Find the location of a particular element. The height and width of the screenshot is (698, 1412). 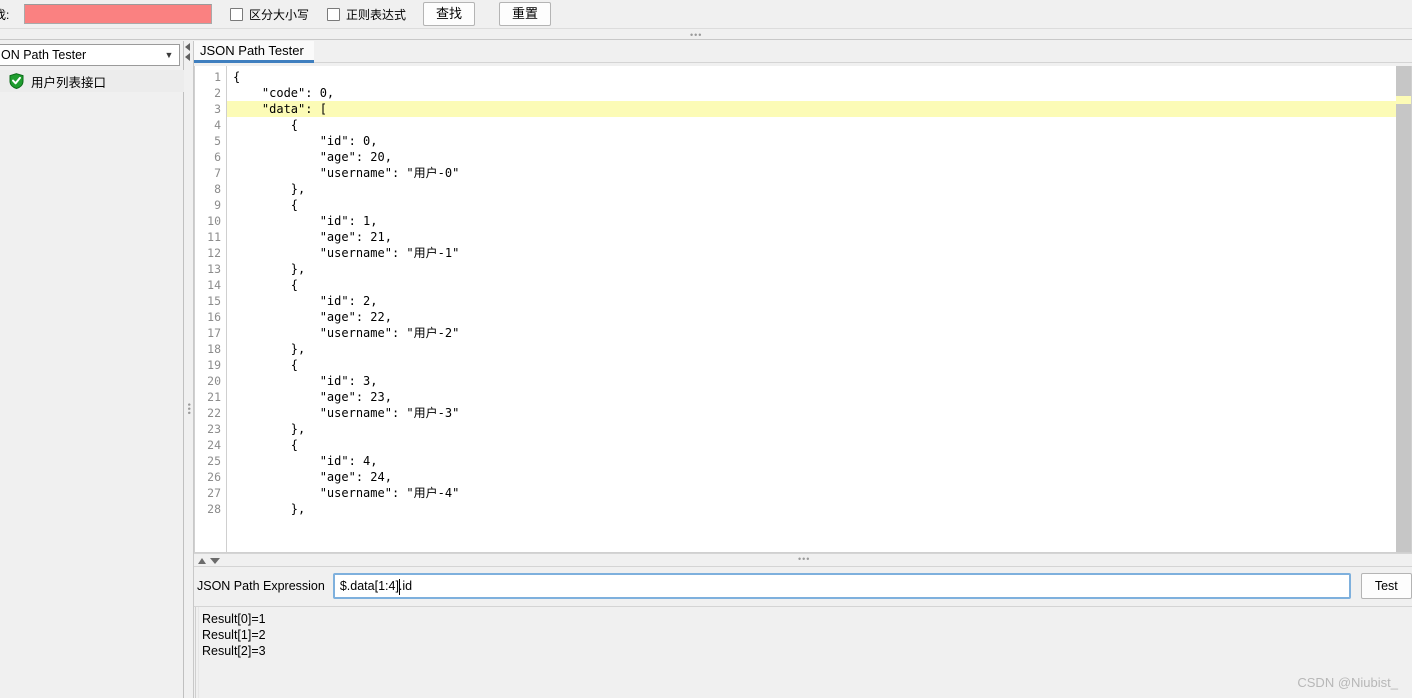

results-panel: Result[0]=1 Result[1]=2 Result[2]=3 is located at coordinates (803, 652).